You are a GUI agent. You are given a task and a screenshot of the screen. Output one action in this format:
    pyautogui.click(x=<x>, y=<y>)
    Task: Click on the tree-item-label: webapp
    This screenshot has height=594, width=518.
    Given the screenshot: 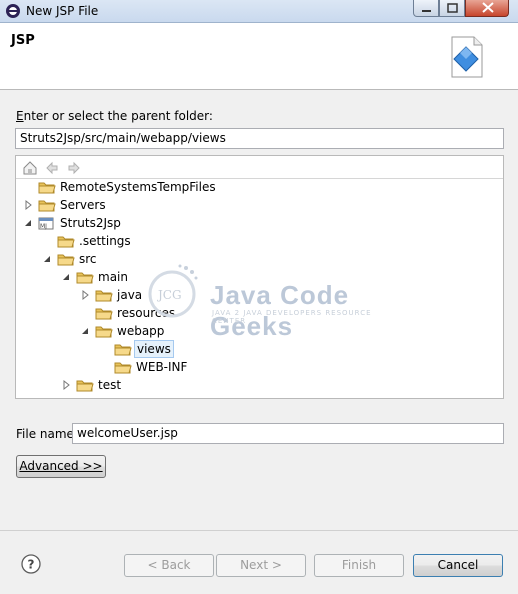 What is the action you would take?
    pyautogui.click(x=141, y=331)
    